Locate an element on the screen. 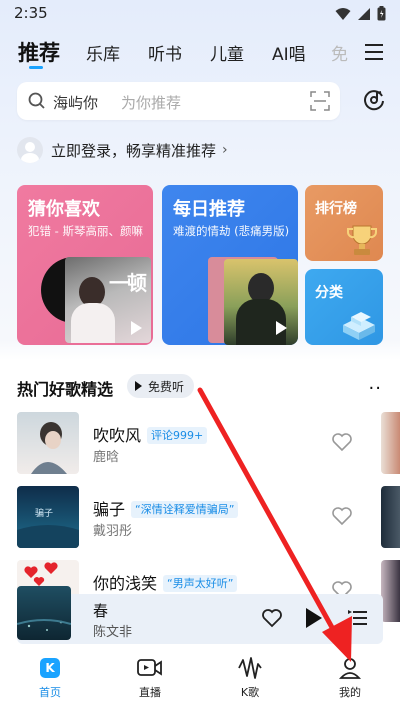 The image size is (400, 711). song-title: 吹吹风 评论999+ is located at coordinates (150, 434).